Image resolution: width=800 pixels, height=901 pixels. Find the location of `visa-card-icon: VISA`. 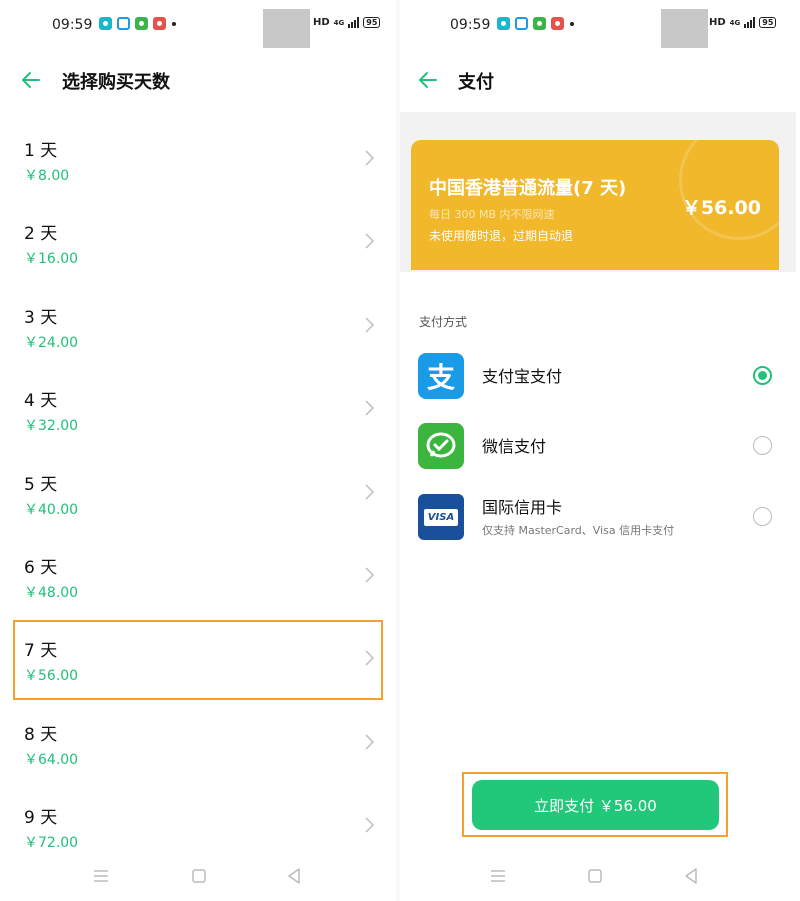

visa-card-icon: VISA is located at coordinates (441, 517).